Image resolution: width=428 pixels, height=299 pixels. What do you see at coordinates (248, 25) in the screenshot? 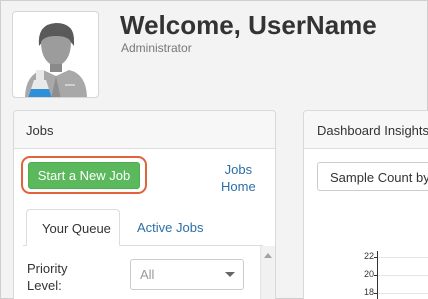
I see `welcome-heading: Welcome, UserName` at bounding box center [248, 25].